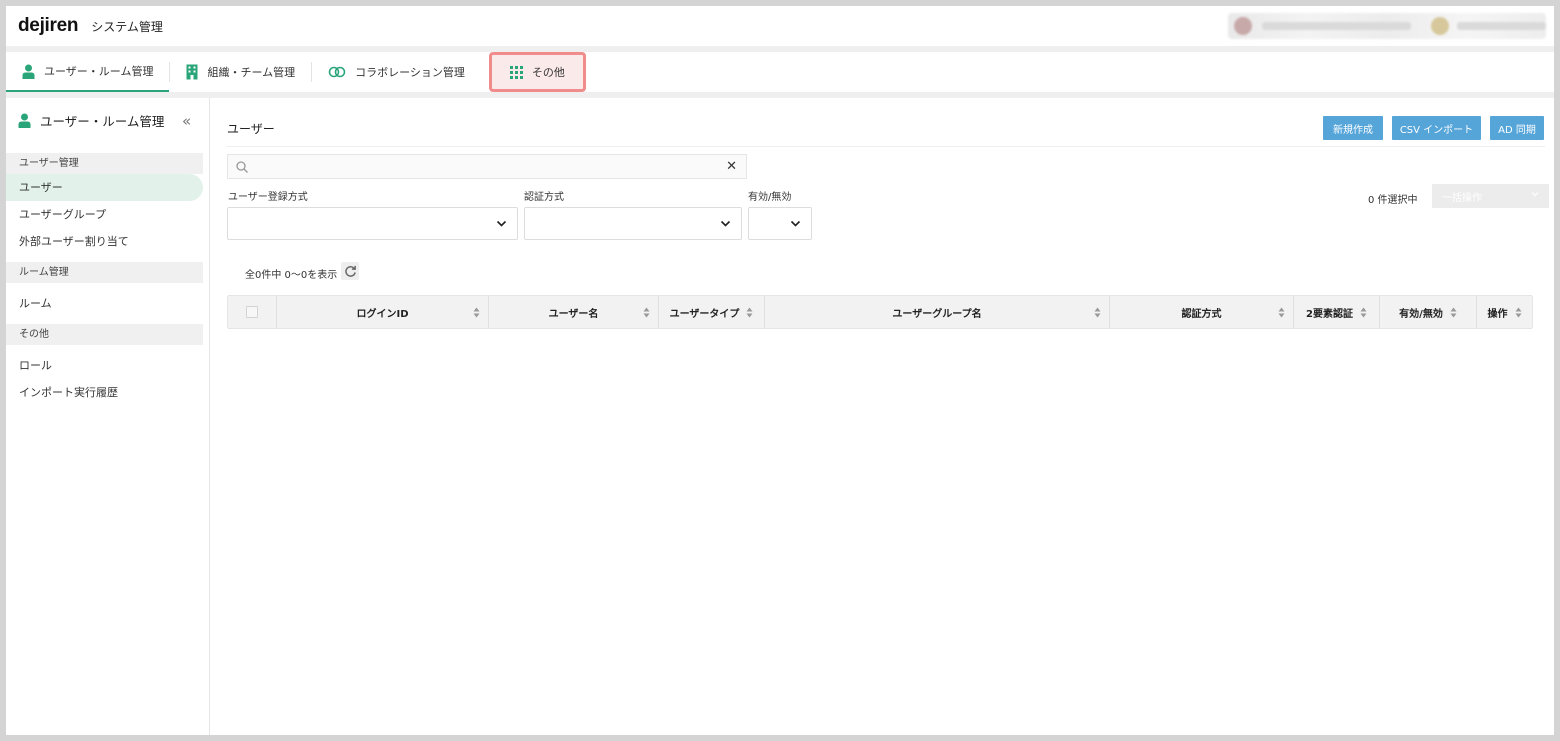  I want to click on divider, so click(886, 146).